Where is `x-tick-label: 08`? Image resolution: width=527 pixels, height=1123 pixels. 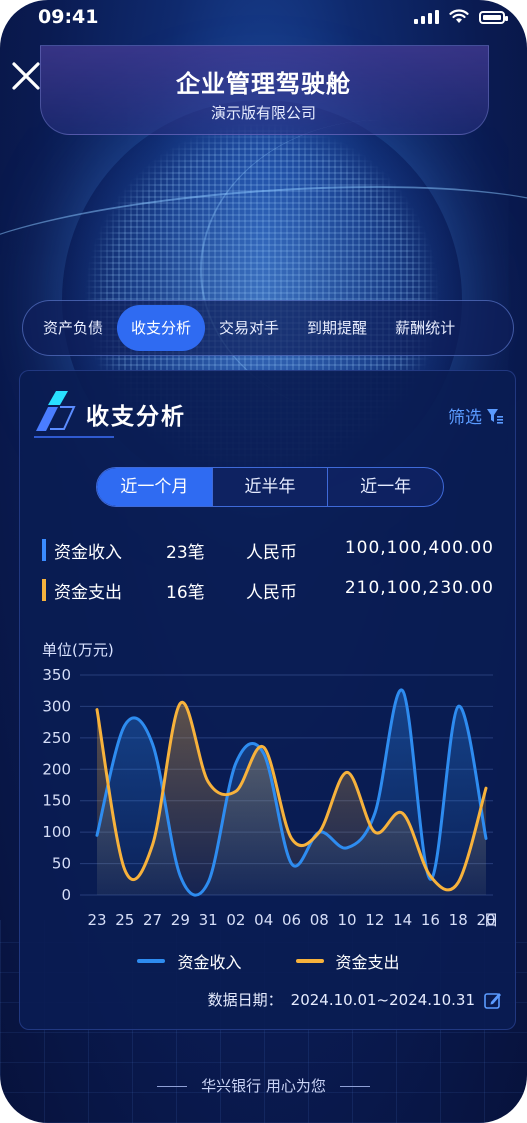 x-tick-label: 08 is located at coordinates (319, 920).